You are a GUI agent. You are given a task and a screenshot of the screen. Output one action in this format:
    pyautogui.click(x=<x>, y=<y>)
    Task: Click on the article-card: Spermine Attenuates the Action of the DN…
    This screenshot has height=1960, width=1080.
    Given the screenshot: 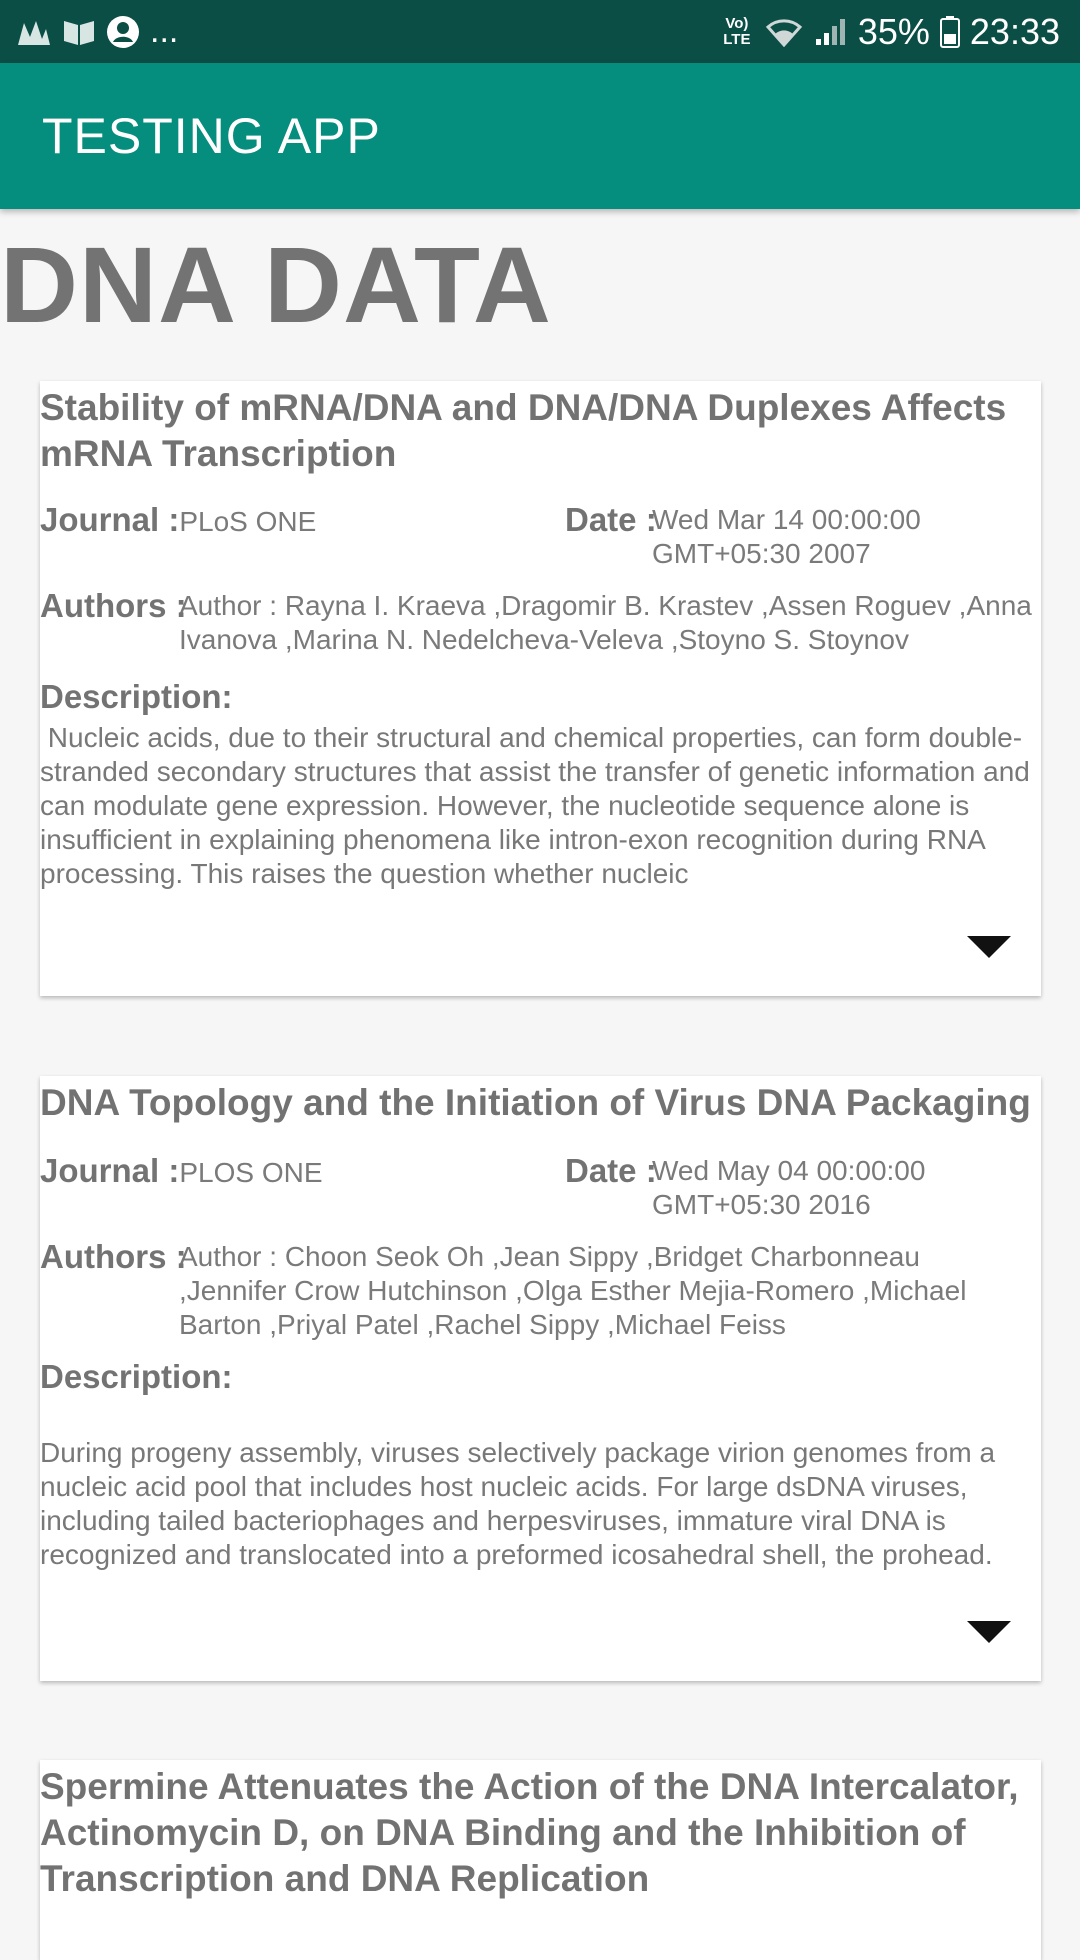 What is the action you would take?
    pyautogui.click(x=540, y=1860)
    